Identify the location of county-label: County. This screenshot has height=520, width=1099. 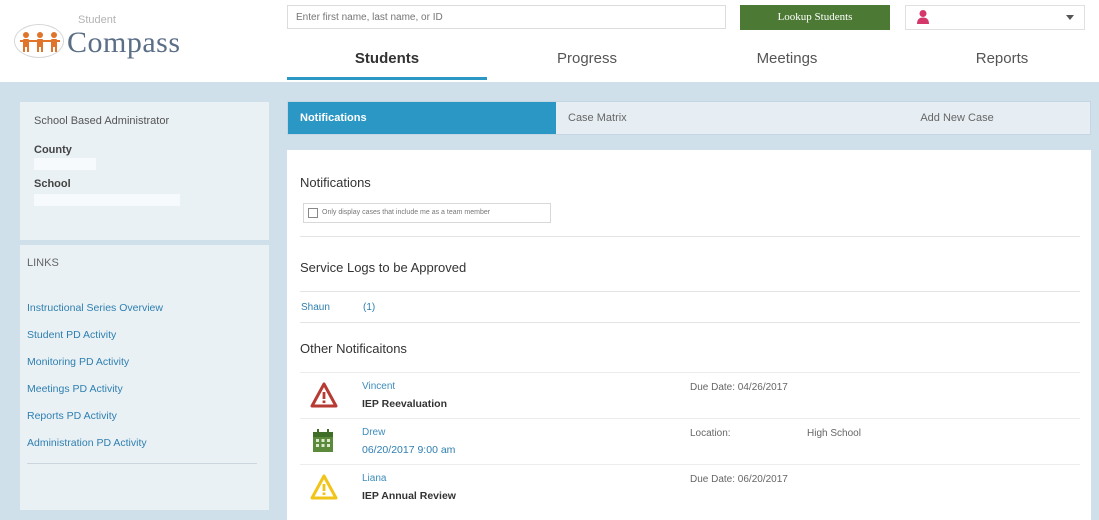
(53, 150).